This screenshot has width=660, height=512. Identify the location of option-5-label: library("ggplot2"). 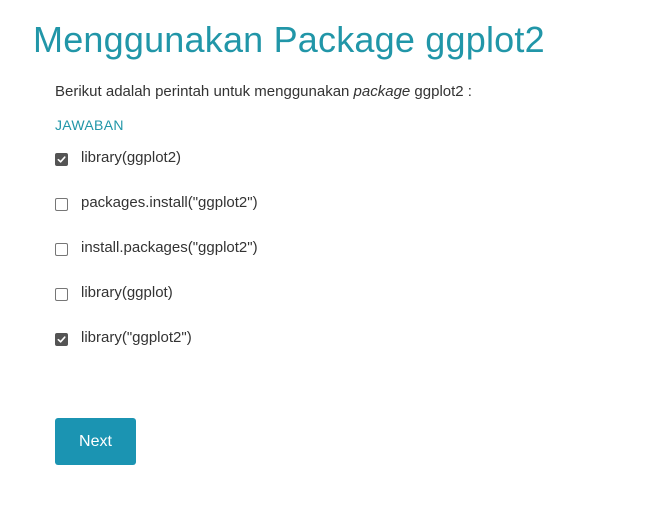
(136, 338).